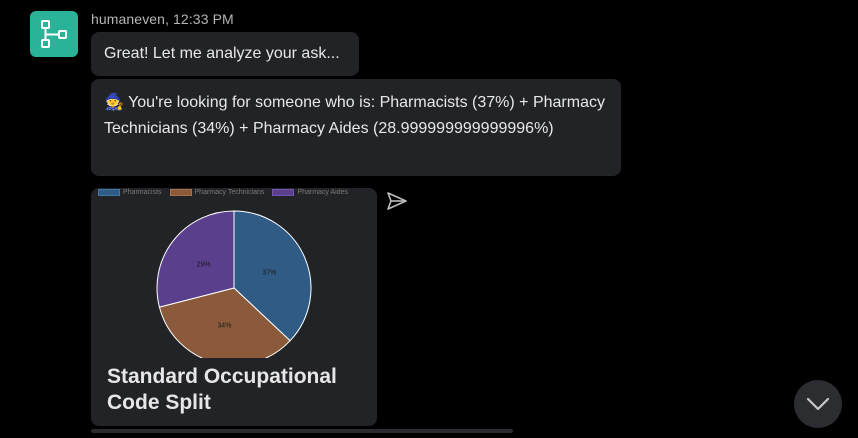 This screenshot has width=858, height=438. Describe the element at coordinates (162, 19) in the screenshot. I see `message-header: humaneven, 12:33 PM` at that location.